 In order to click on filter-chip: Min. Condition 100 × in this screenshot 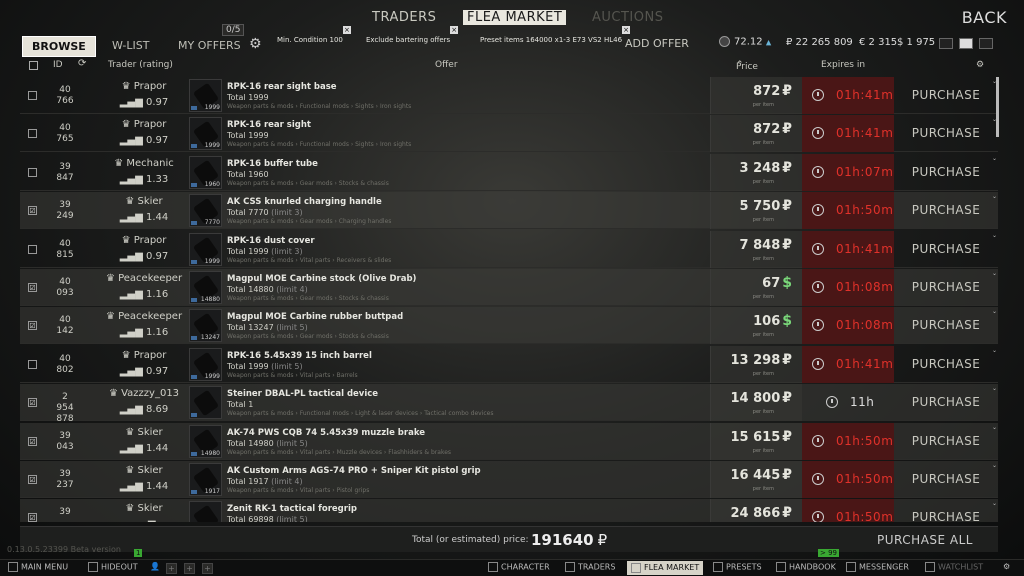, I will do `click(314, 35)`.